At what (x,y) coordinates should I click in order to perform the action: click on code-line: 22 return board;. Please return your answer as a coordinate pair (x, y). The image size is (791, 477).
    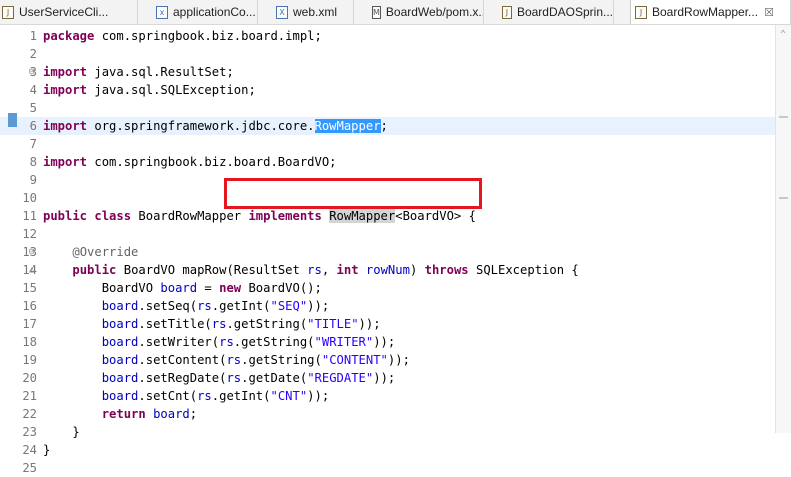
    Looking at the image, I should click on (387, 414).